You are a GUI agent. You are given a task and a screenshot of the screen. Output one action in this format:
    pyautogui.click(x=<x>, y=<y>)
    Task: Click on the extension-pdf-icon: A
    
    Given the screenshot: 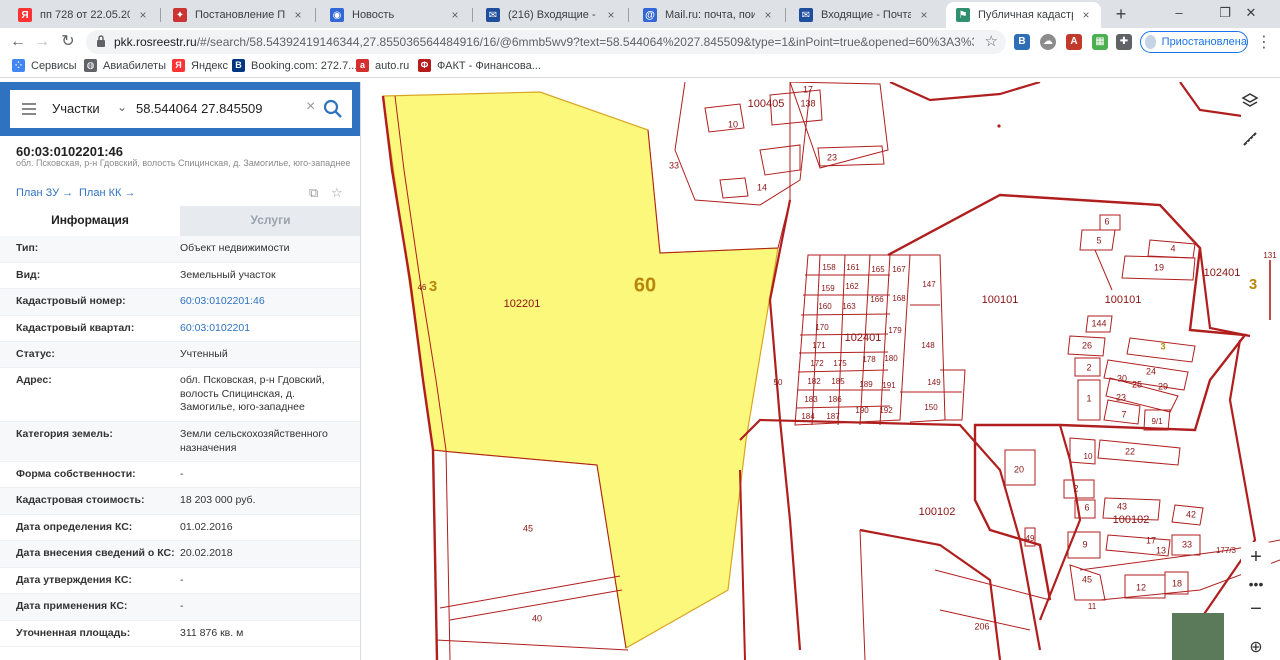 What is the action you would take?
    pyautogui.click(x=1074, y=42)
    